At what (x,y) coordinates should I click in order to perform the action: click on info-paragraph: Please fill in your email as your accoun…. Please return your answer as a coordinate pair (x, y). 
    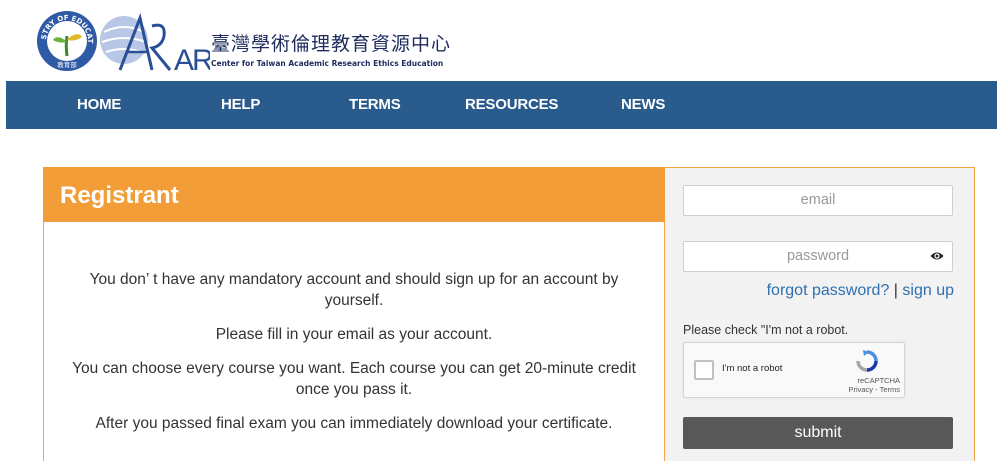
    Looking at the image, I should click on (354, 334).